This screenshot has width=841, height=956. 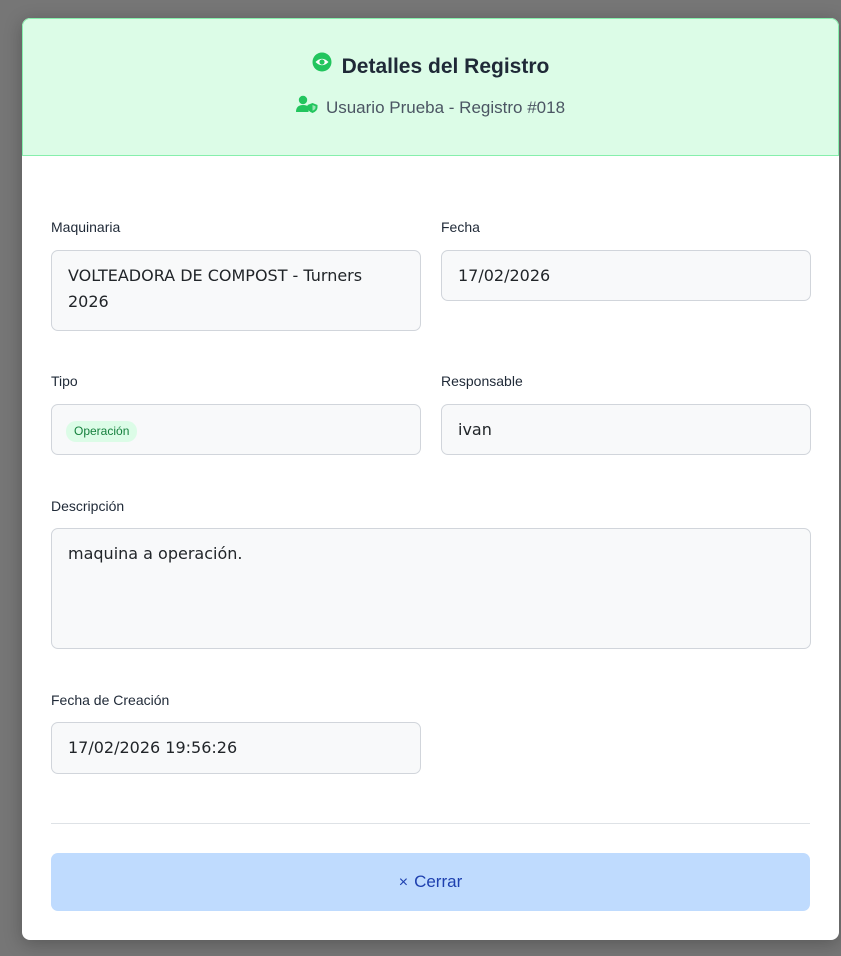 What do you see at coordinates (64, 381) in the screenshot?
I see `tipo-label: Tipo` at bounding box center [64, 381].